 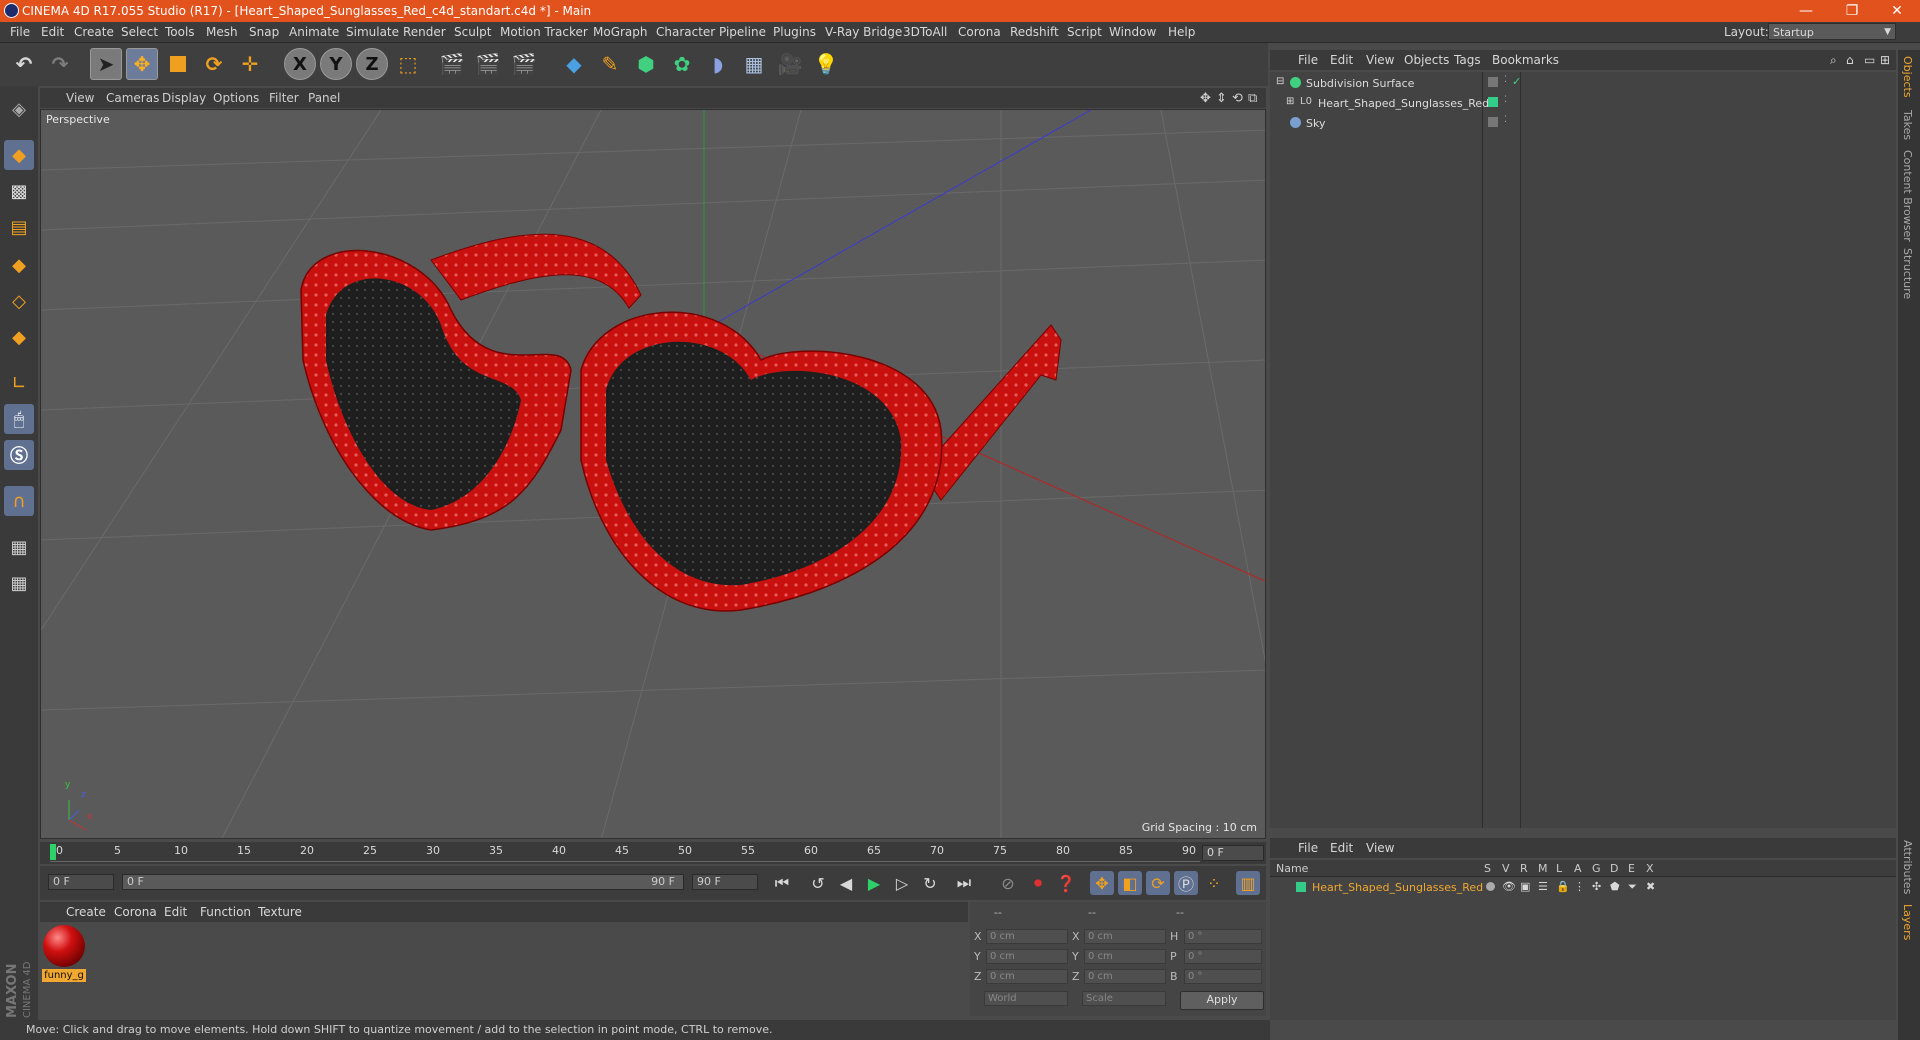 I want to click on material-name-label: funny_g, so click(x=64, y=975).